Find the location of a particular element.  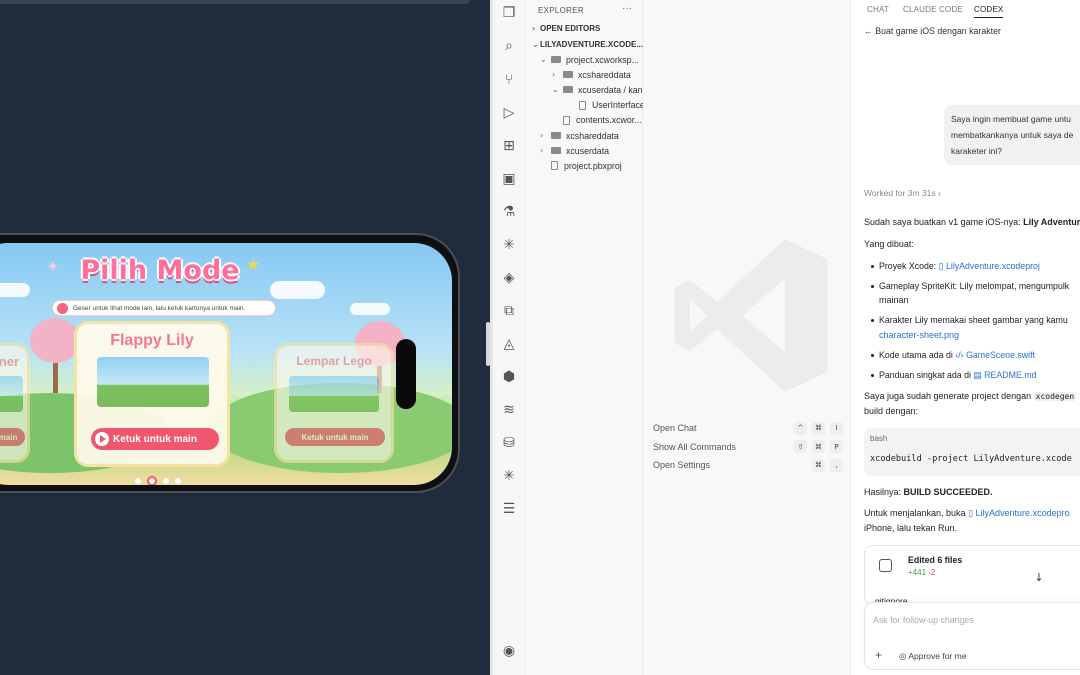

command-hint: Open Chat ^ ⌘ I is located at coordinates (748, 428).